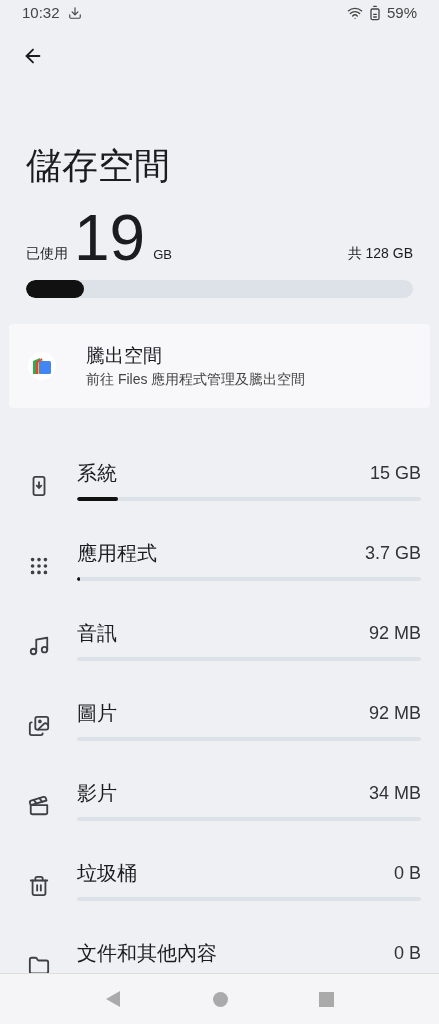 This screenshot has height=1024, width=439. What do you see at coordinates (219, 640) in the screenshot?
I see `storage-category-row: 音訊 92 MB` at bounding box center [219, 640].